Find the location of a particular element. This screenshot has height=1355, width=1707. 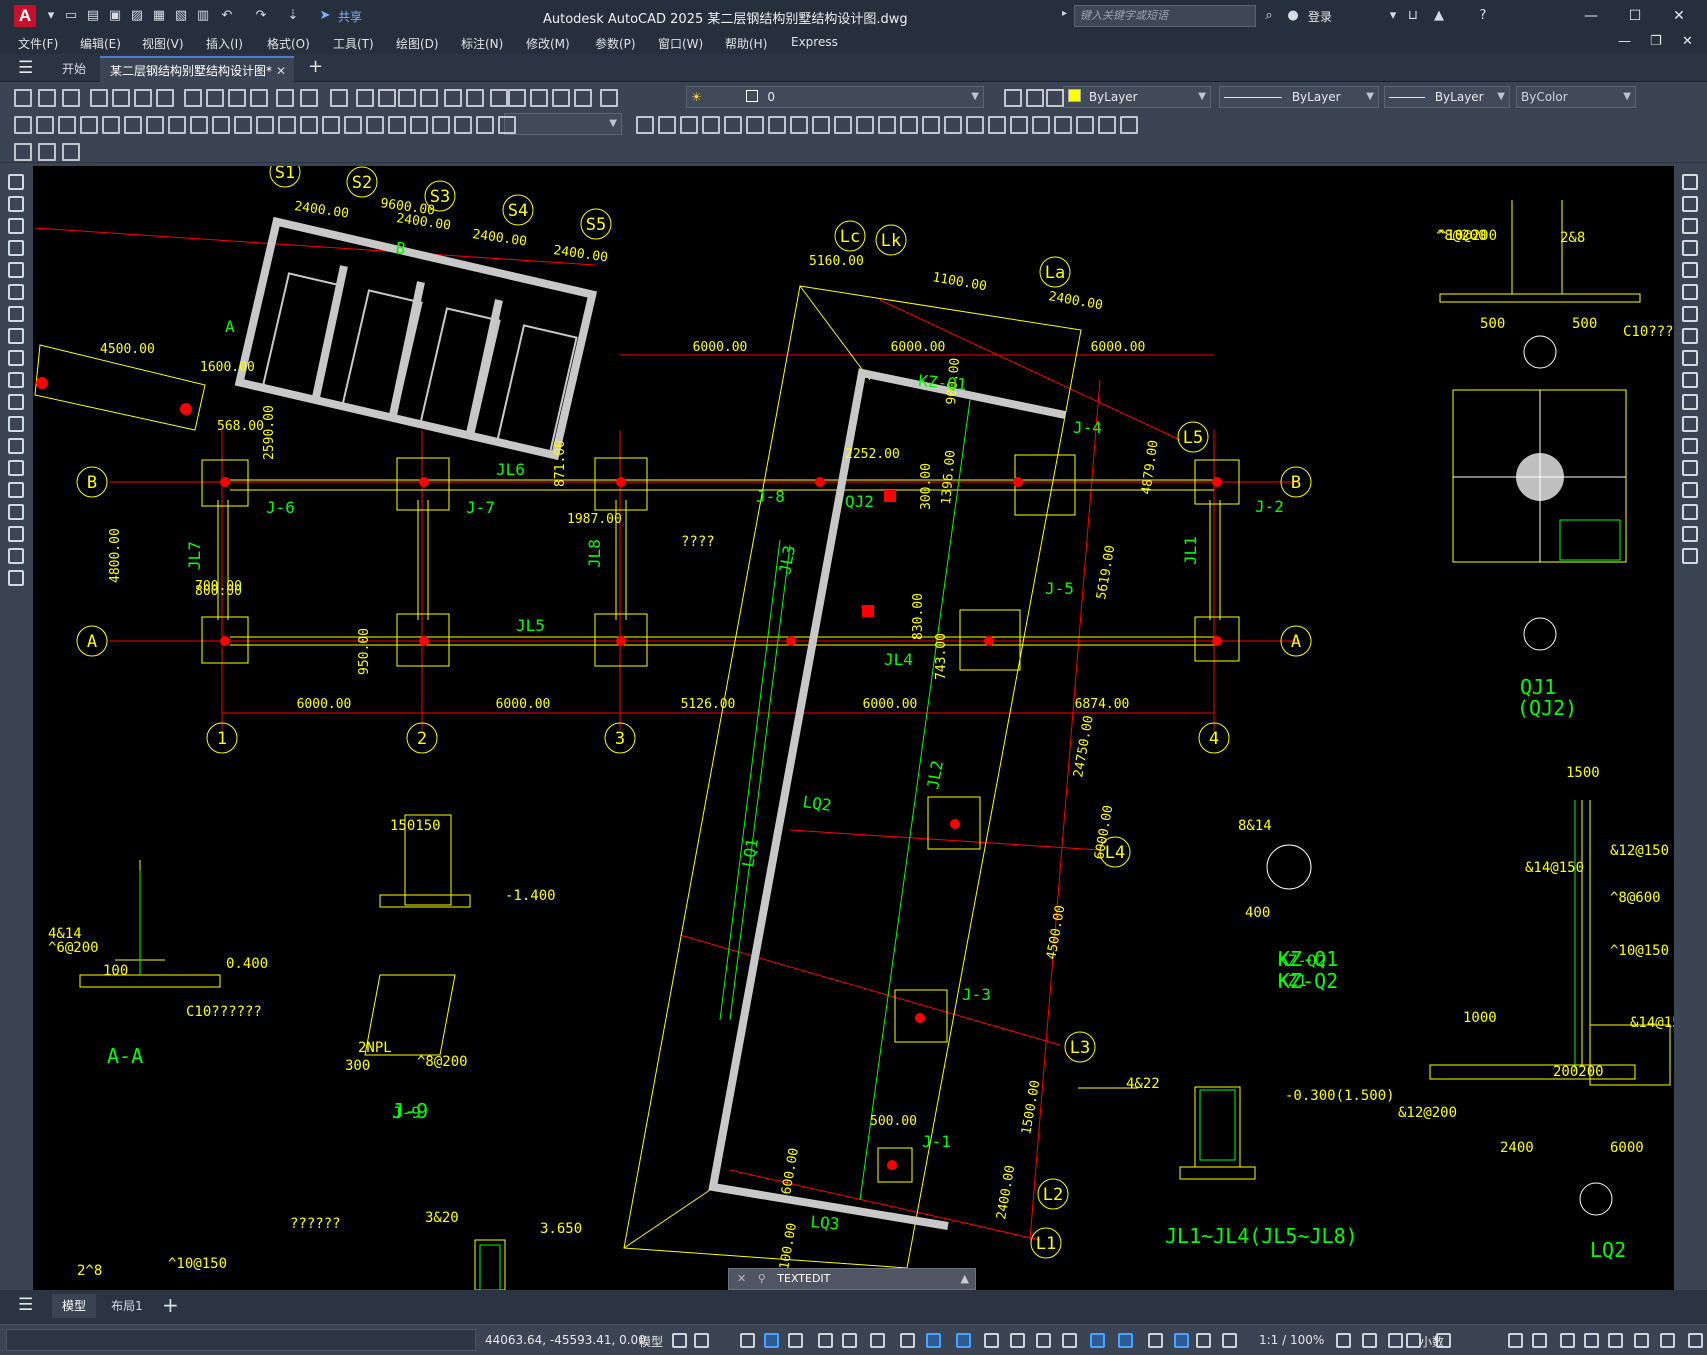

toolbar-edit-icon is located at coordinates (23, 152).